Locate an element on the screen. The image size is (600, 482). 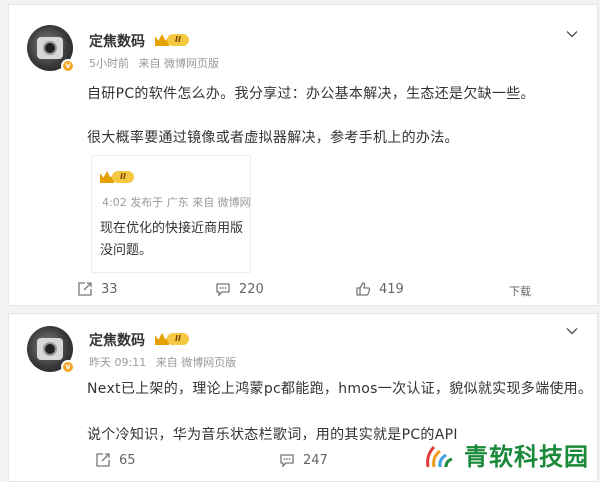
post-meta: 昨天 09:11 来自 微博网页版 is located at coordinates (165, 362).